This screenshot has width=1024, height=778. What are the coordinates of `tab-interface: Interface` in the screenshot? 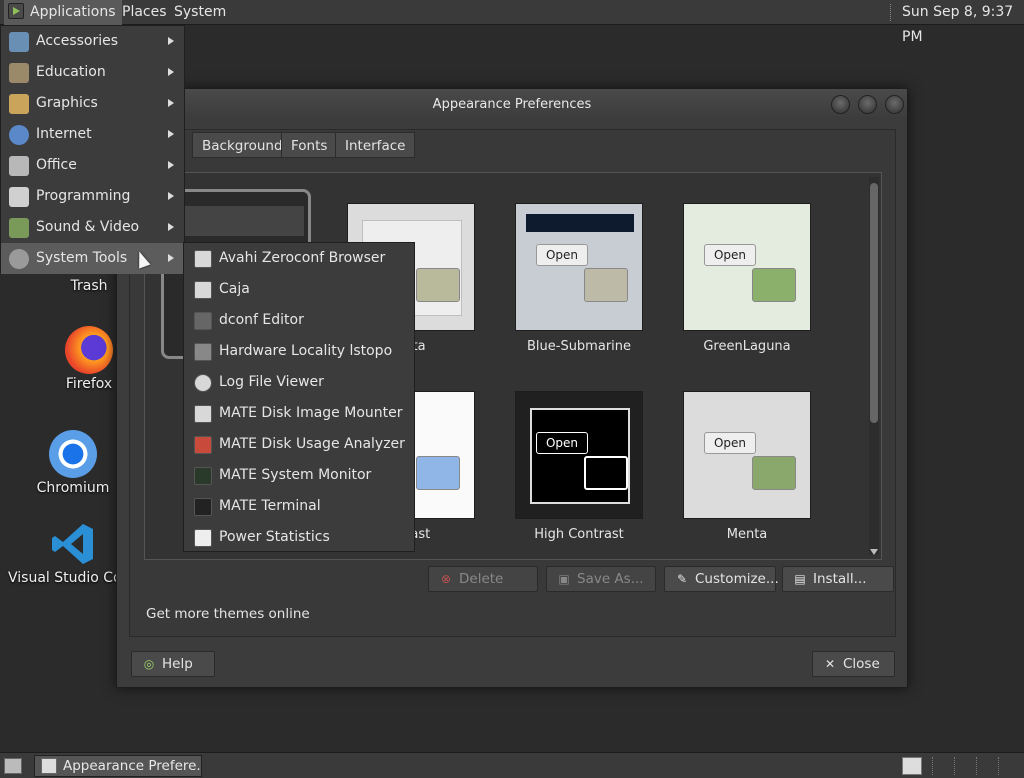 It's located at (375, 145).